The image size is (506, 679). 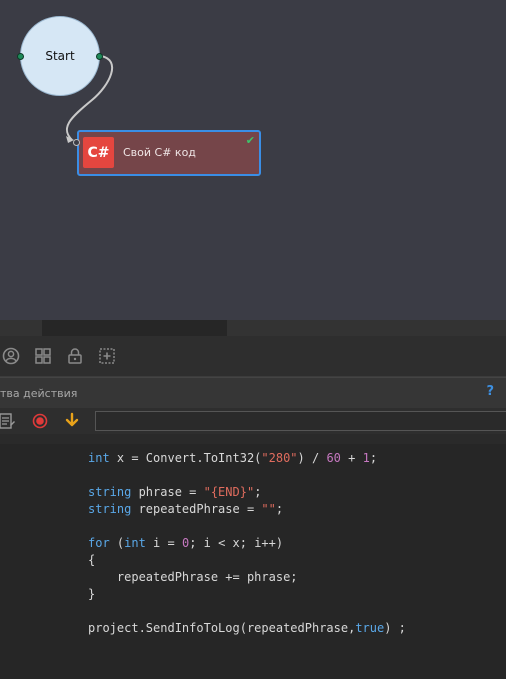 I want to click on start-node: Start, so click(x=60, y=56).